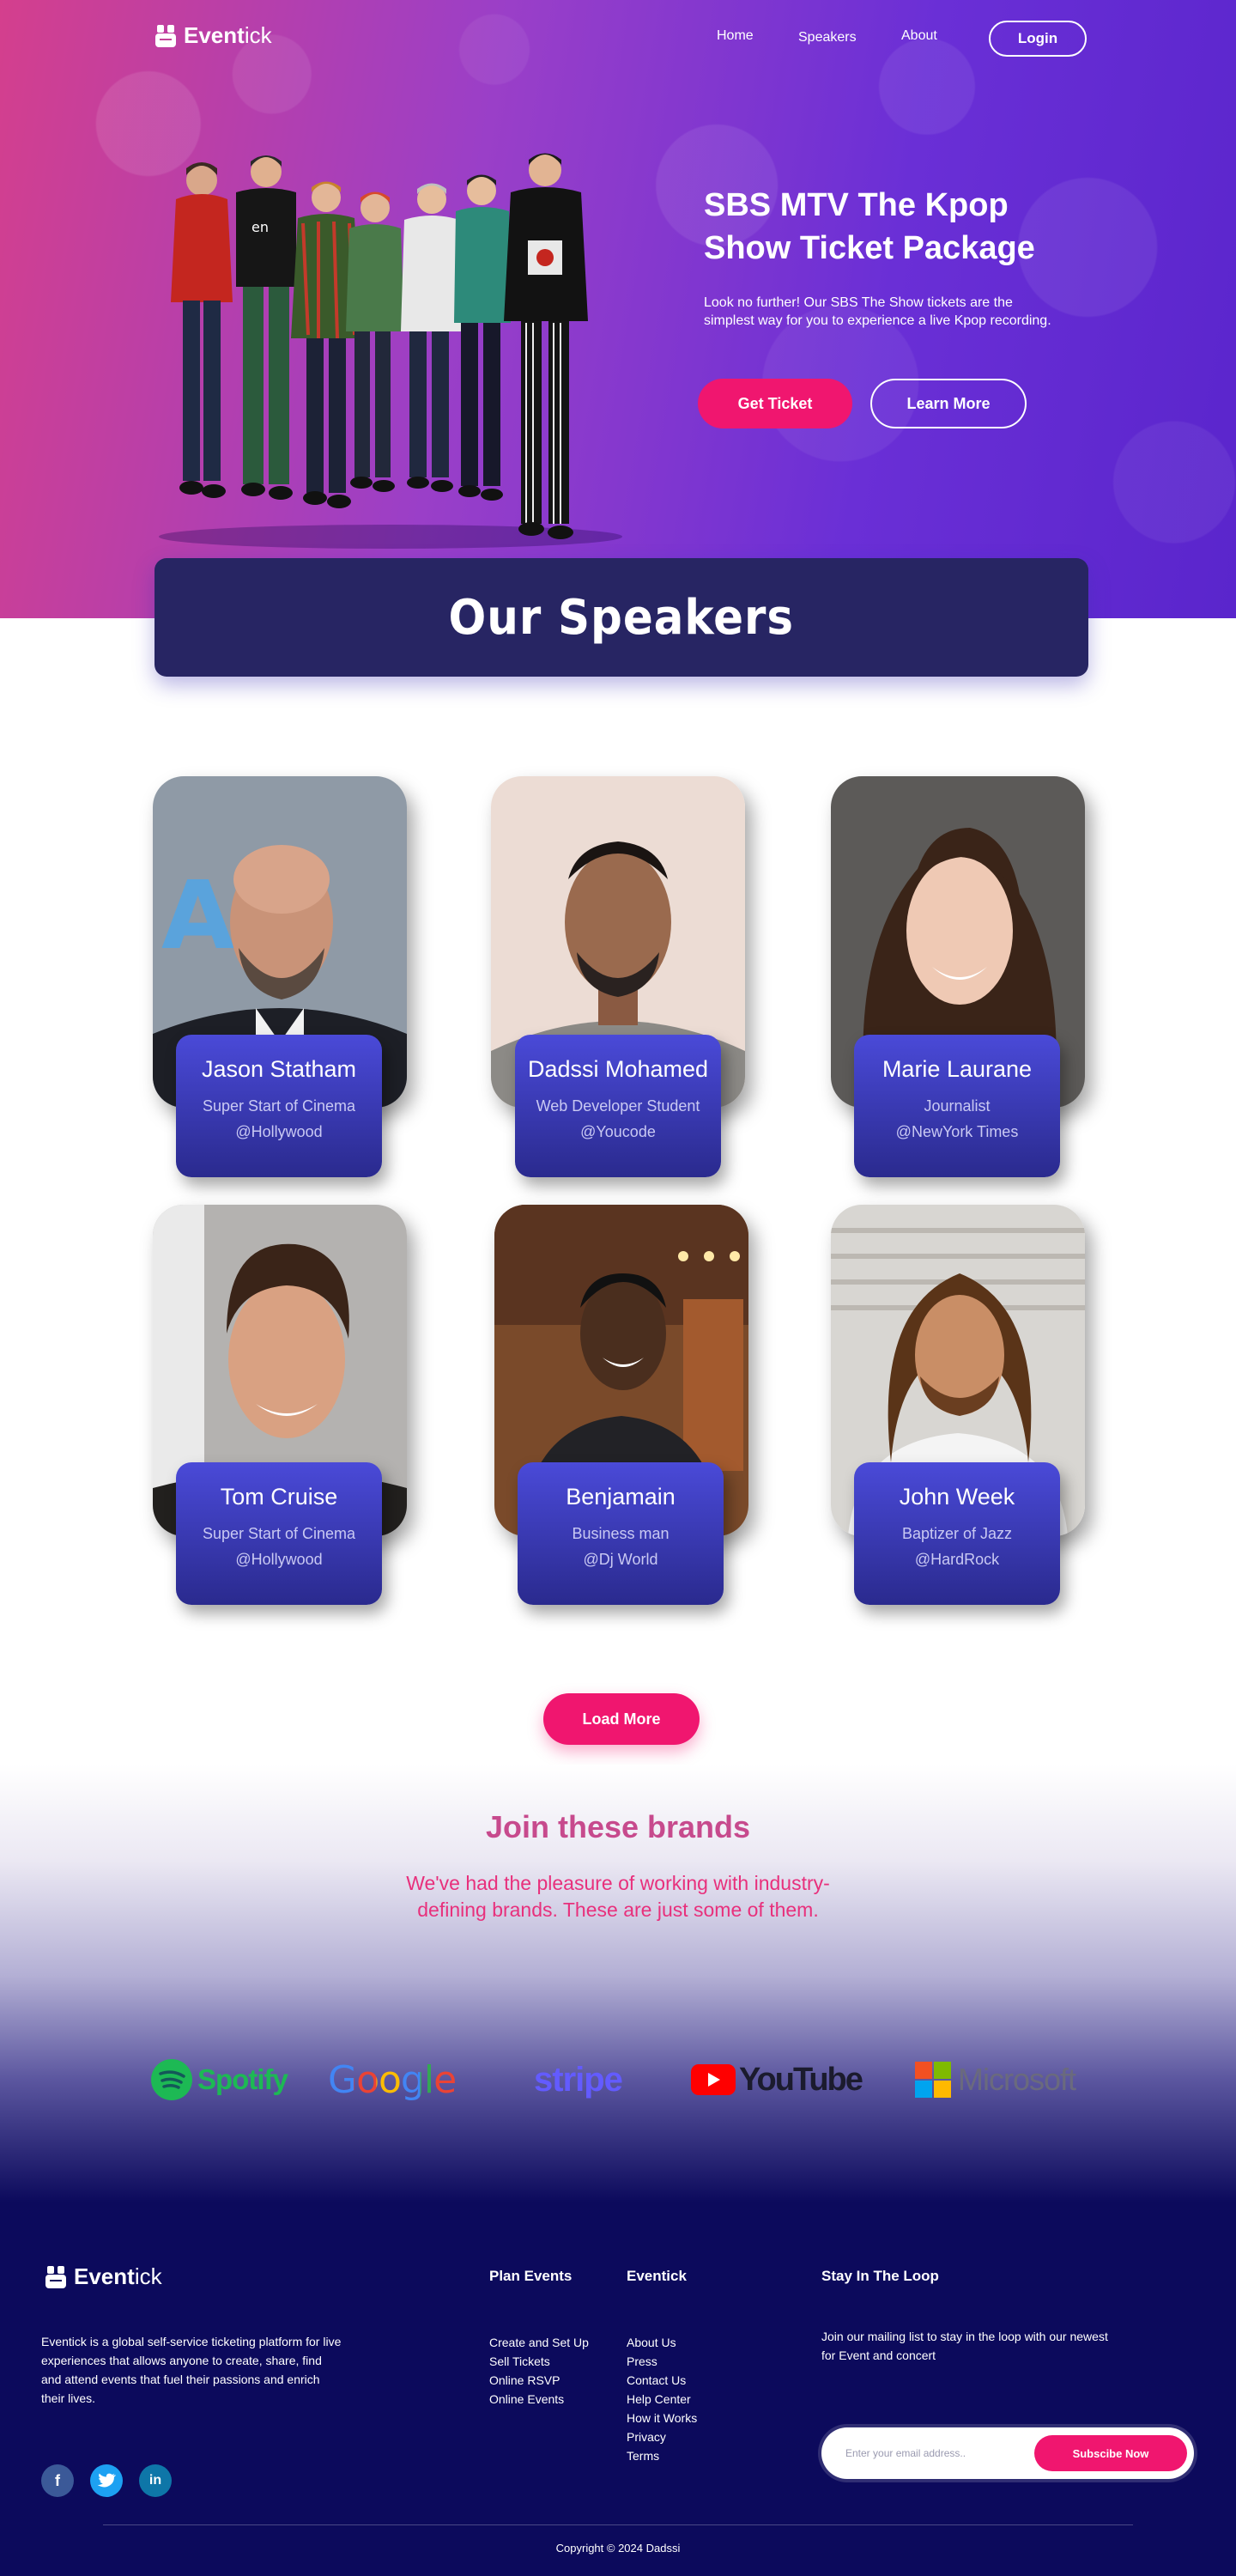 The height and width of the screenshot is (2576, 1236). What do you see at coordinates (957, 1069) in the screenshot?
I see `speaker-name: Marie Laurane` at bounding box center [957, 1069].